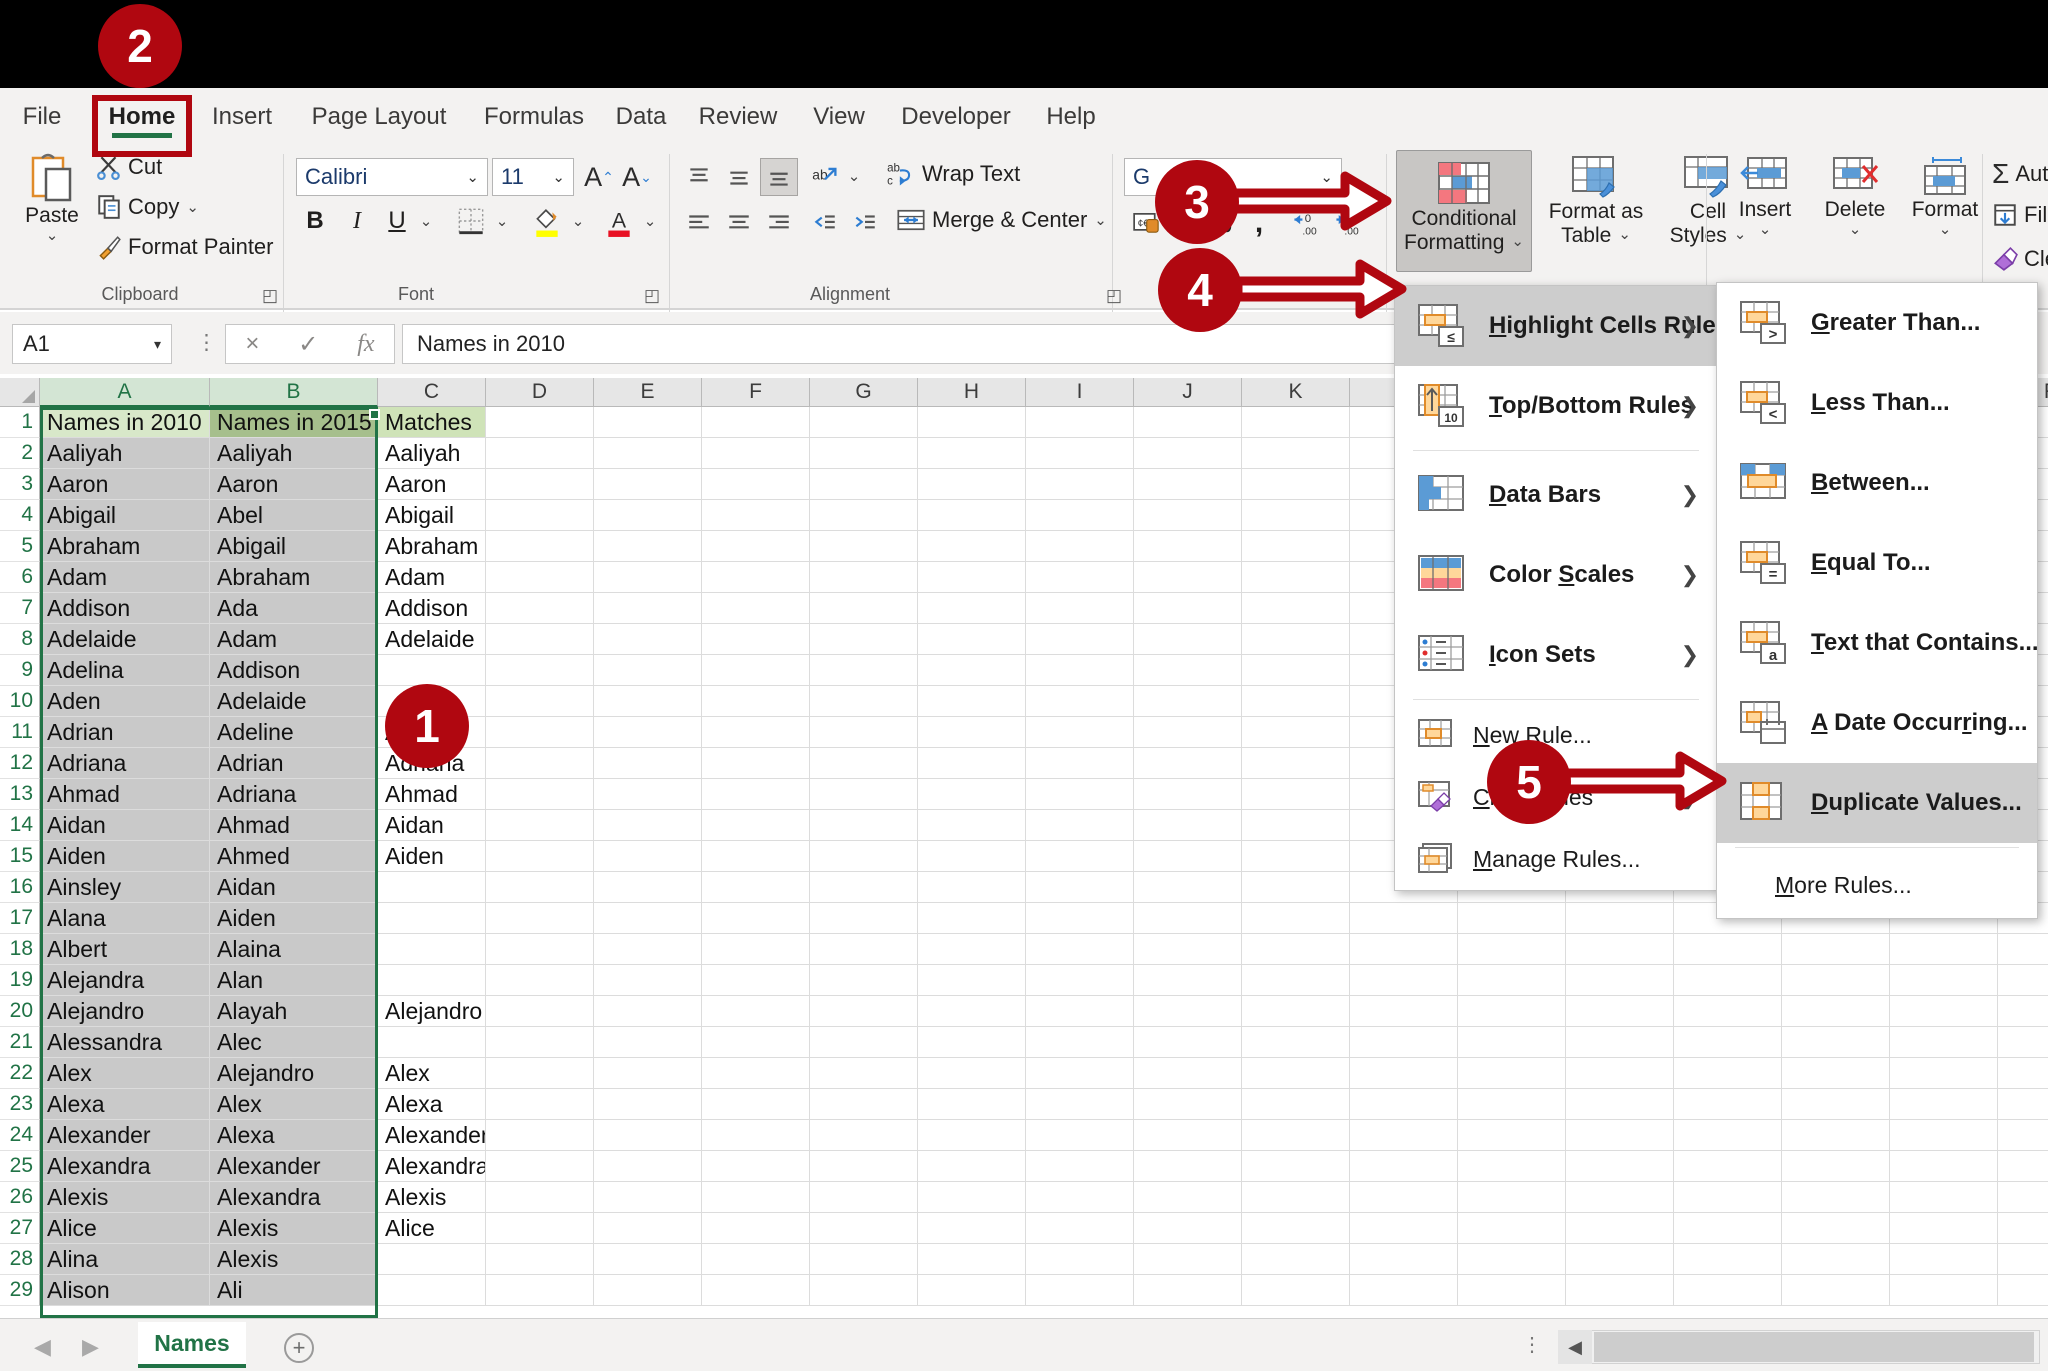 The image size is (2048, 1371). Describe the element at coordinates (1512, 1073) in the screenshot. I see `cell-M22` at that location.